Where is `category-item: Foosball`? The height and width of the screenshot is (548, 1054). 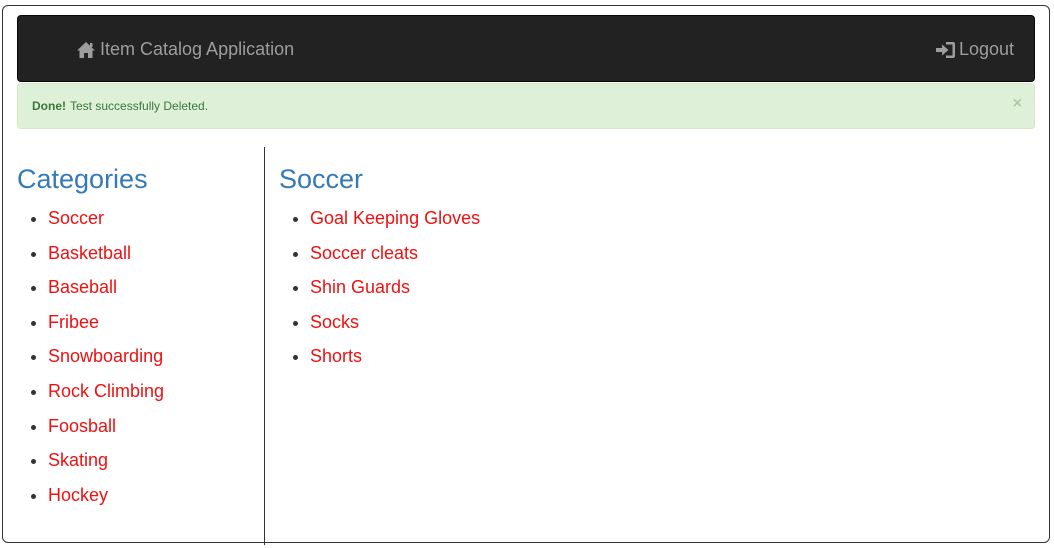
category-item: Foosball is located at coordinates (156, 426).